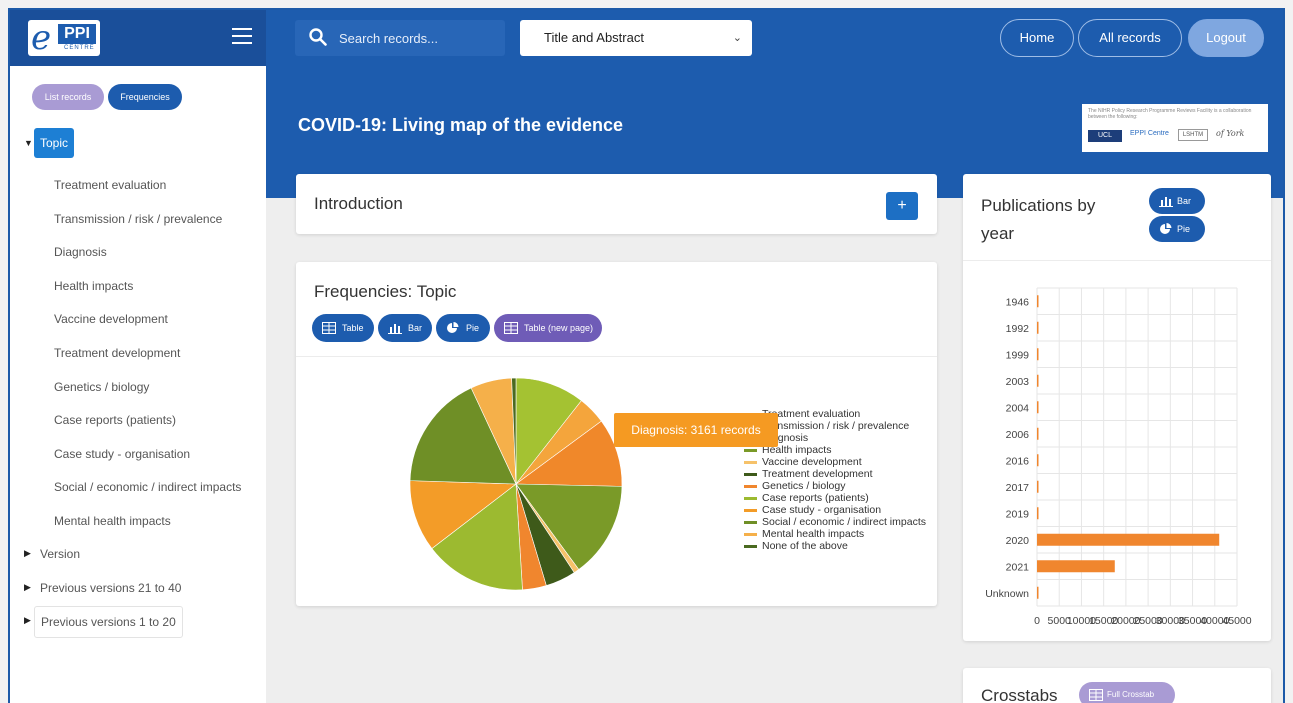 The height and width of the screenshot is (703, 1293). Describe the element at coordinates (1184, 201) in the screenshot. I see `pub-bar-label: Bar` at that location.